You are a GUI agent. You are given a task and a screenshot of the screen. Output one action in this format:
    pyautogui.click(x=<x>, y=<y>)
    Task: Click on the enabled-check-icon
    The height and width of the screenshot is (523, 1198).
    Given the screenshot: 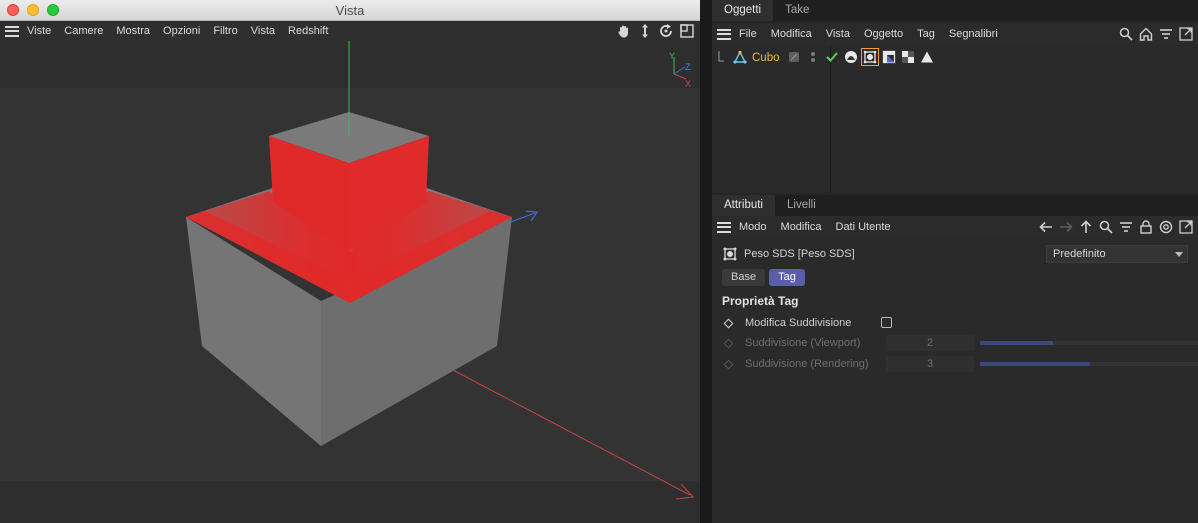 What is the action you would take?
    pyautogui.click(x=832, y=57)
    